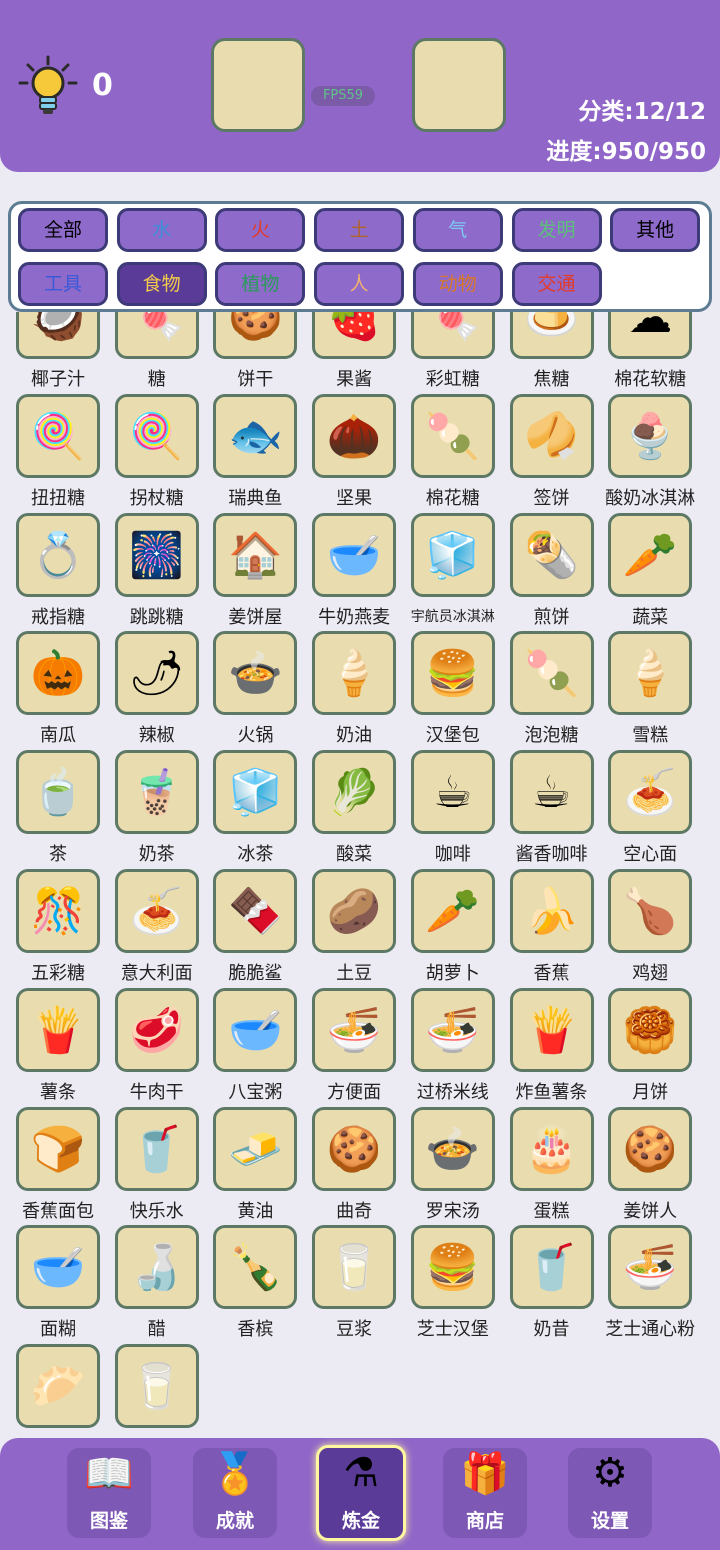 This screenshot has width=720, height=1550. I want to click on filter-chip-7: 工具, so click(63, 284).